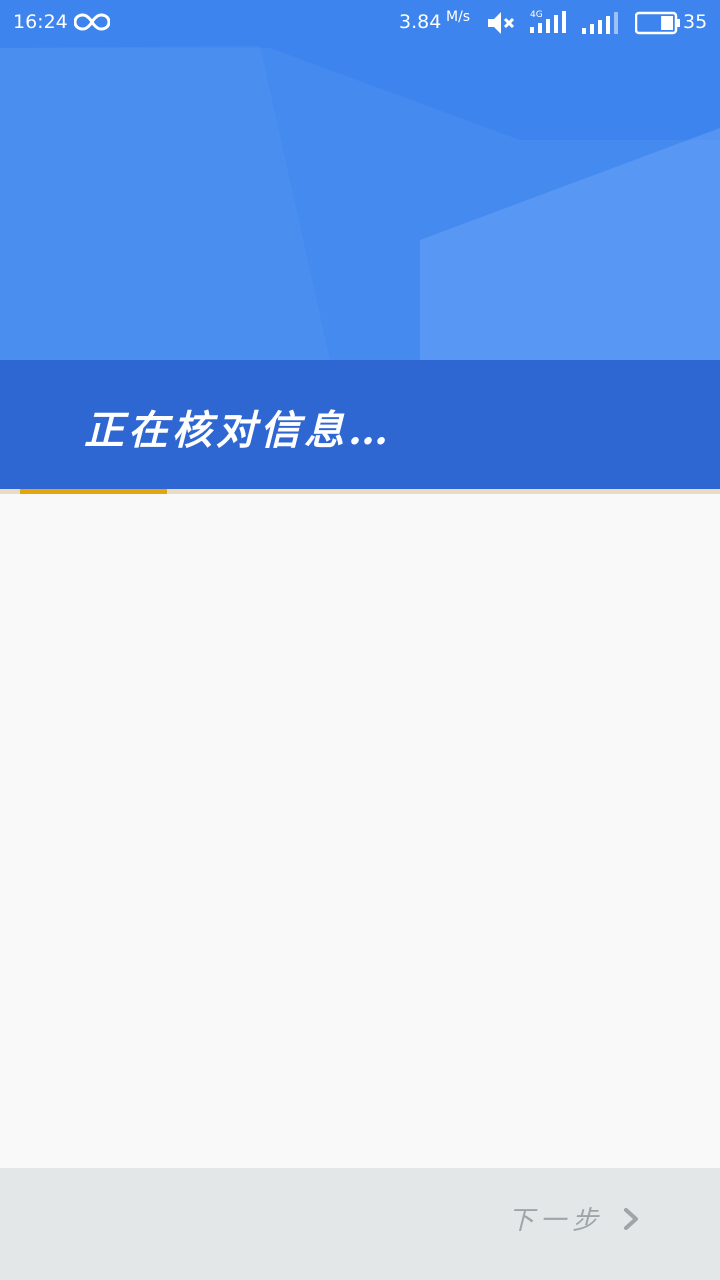 The image size is (720, 1280). What do you see at coordinates (420, 22) in the screenshot?
I see `network-speed: 3.84` at bounding box center [420, 22].